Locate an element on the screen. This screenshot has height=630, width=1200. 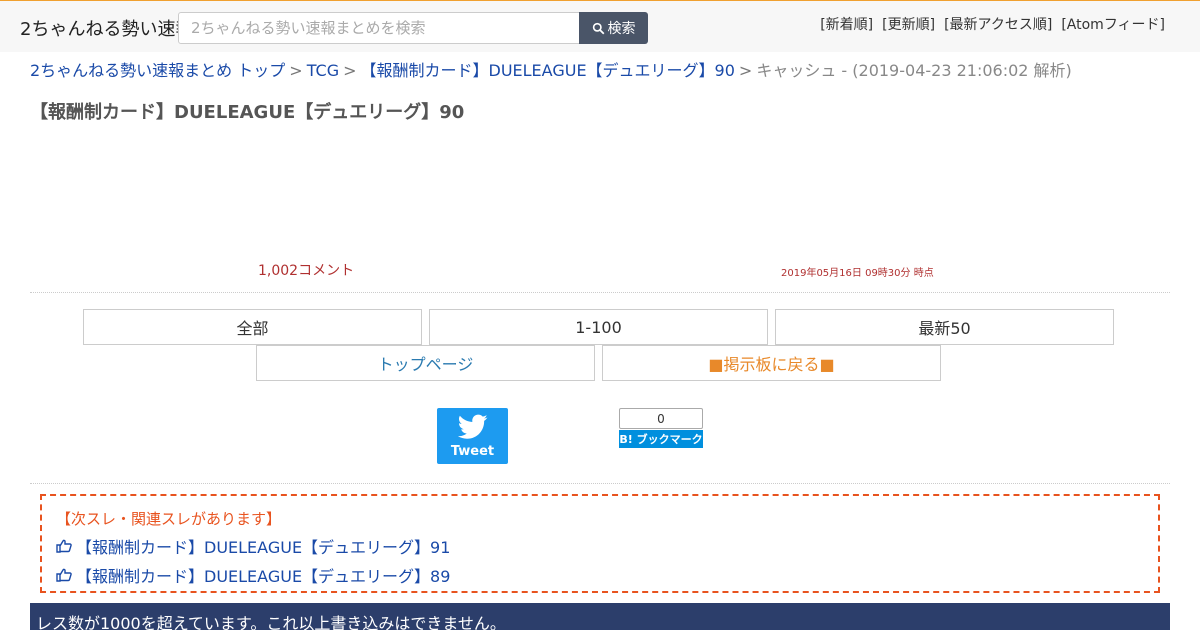
snapshot-timestamp: 2019年05月16日 09時30分 時点 is located at coordinates (857, 273).